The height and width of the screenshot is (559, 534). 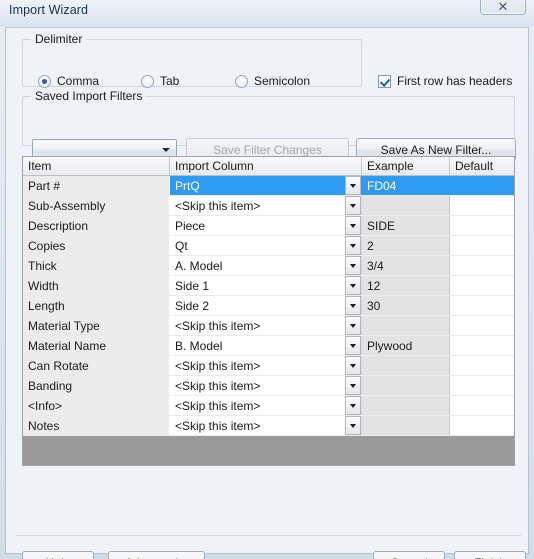 I want to click on grid-cell-item: Description, so click(x=96, y=225).